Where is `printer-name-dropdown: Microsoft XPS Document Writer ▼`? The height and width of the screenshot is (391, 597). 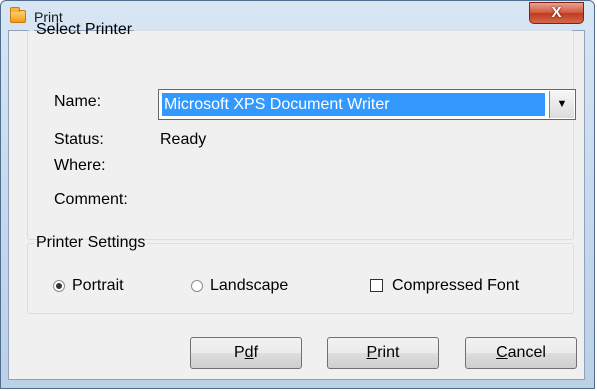 printer-name-dropdown: Microsoft XPS Document Writer ▼ is located at coordinates (367, 104).